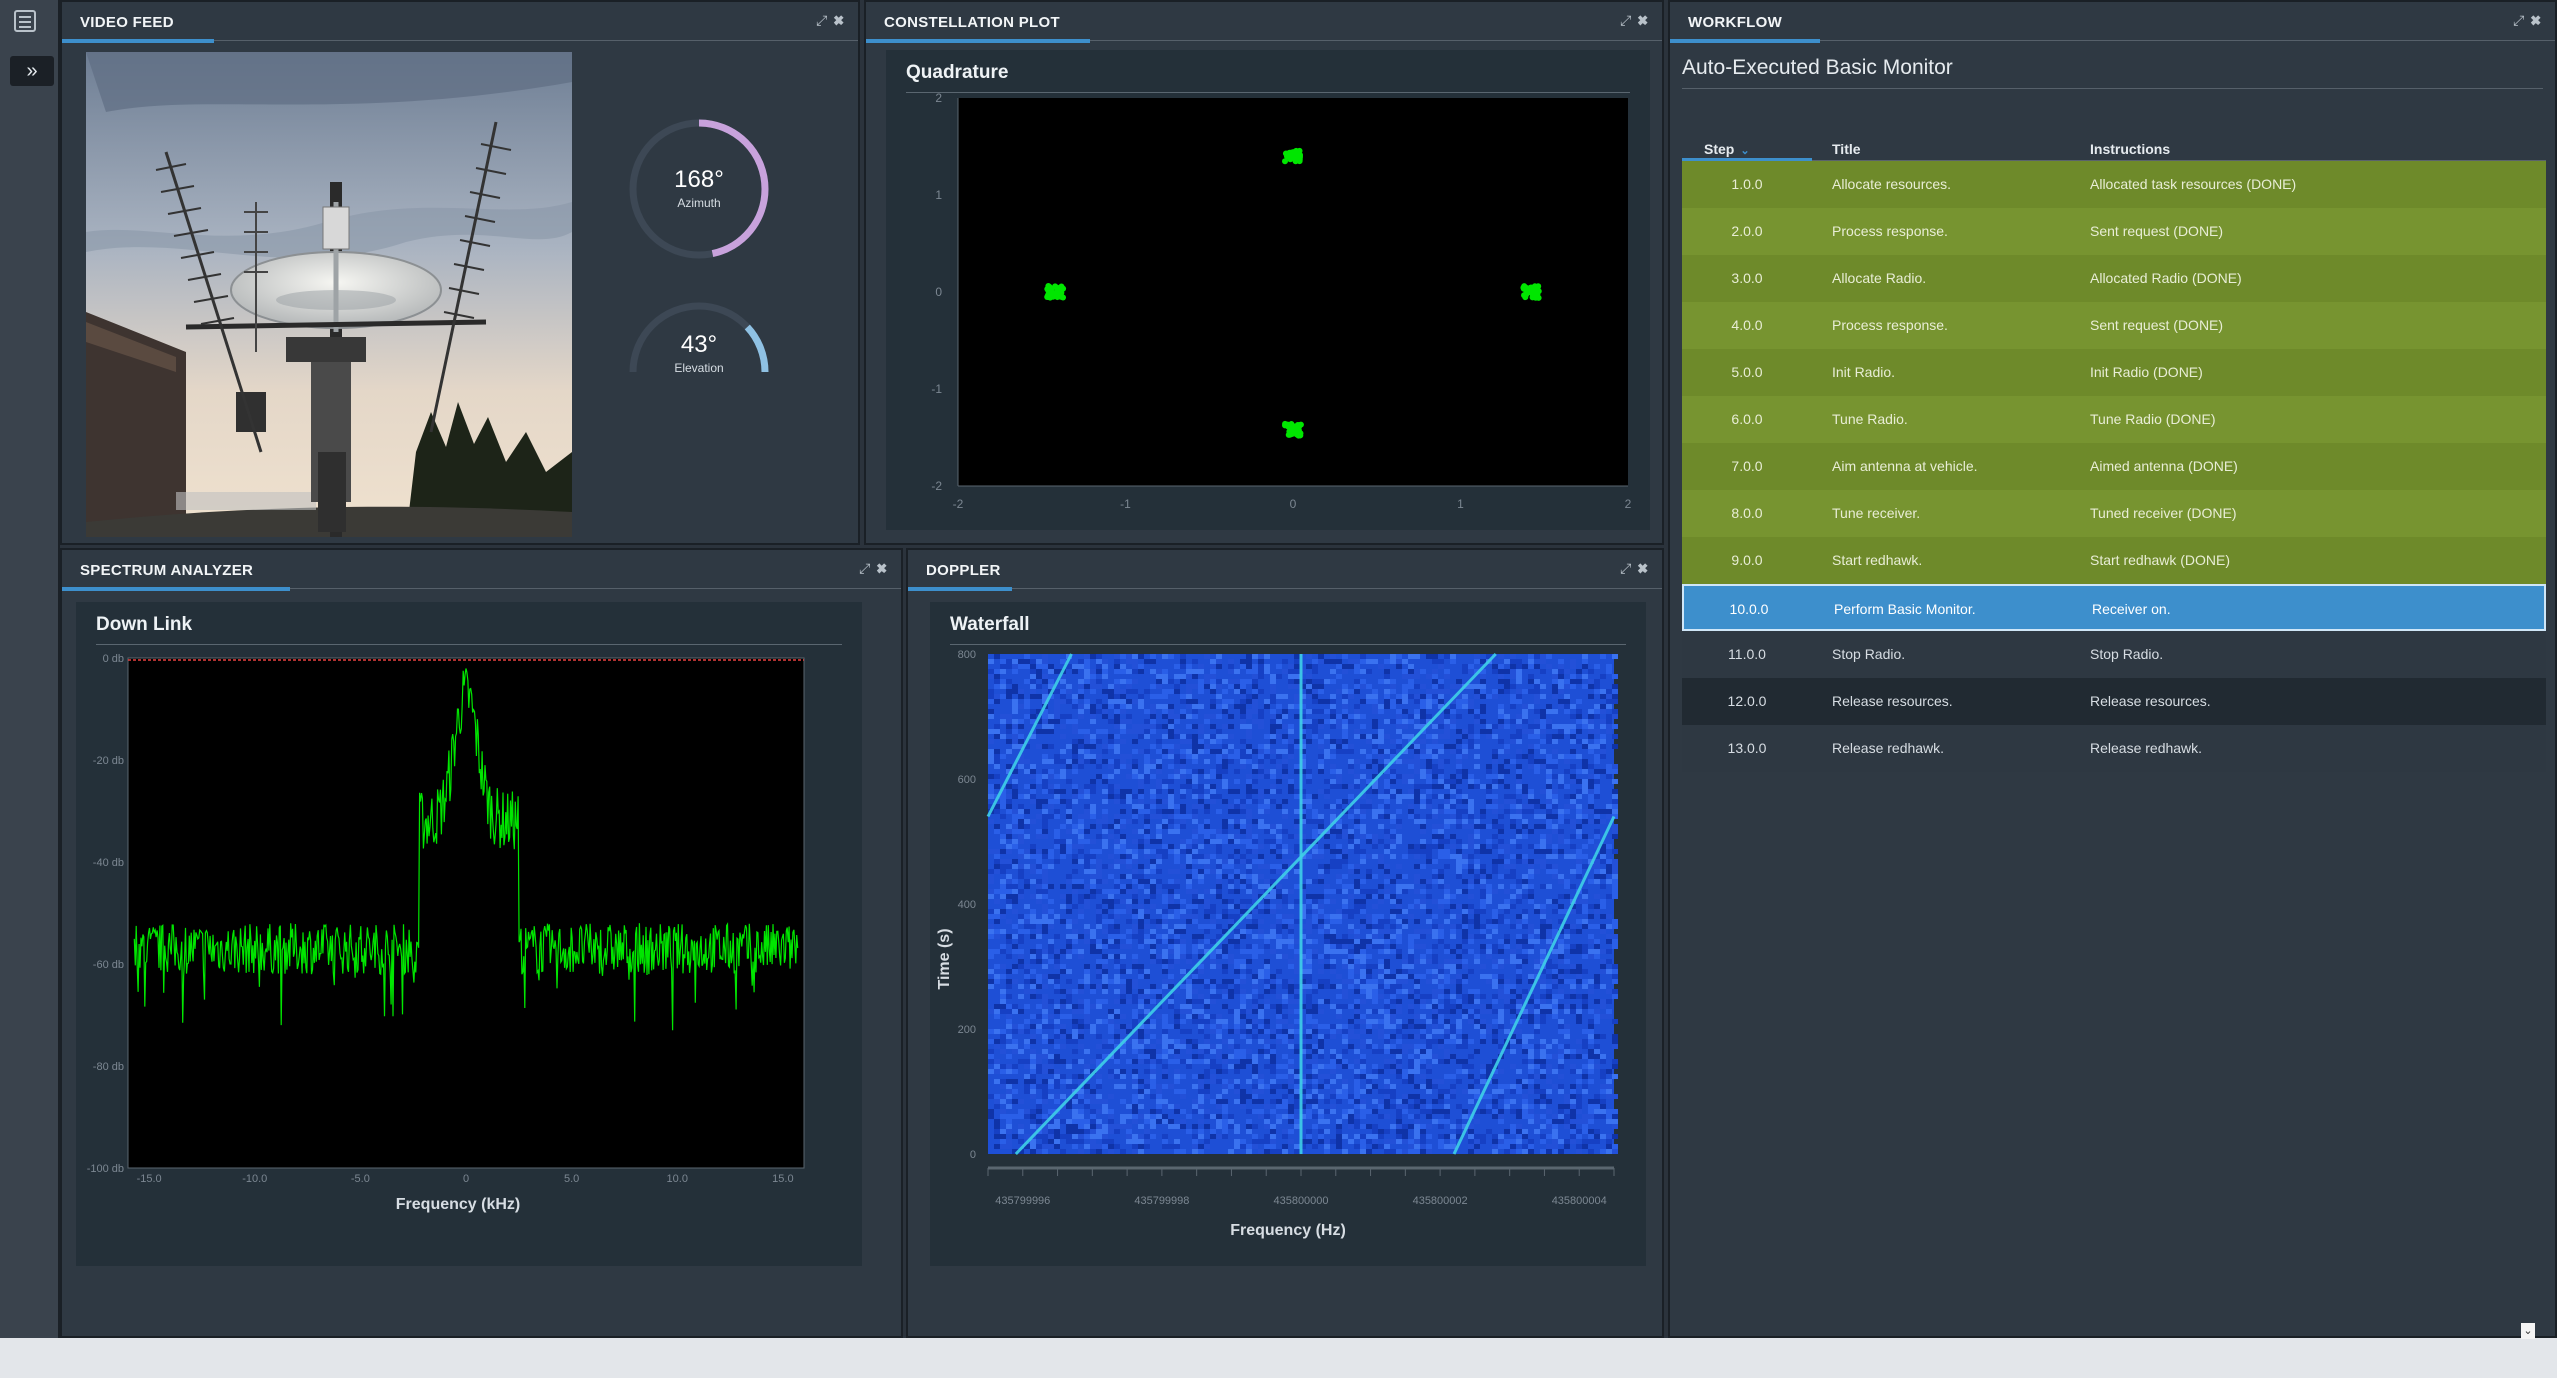  What do you see at coordinates (32, 71) in the screenshot?
I see `chevron-double-right-icon: »` at bounding box center [32, 71].